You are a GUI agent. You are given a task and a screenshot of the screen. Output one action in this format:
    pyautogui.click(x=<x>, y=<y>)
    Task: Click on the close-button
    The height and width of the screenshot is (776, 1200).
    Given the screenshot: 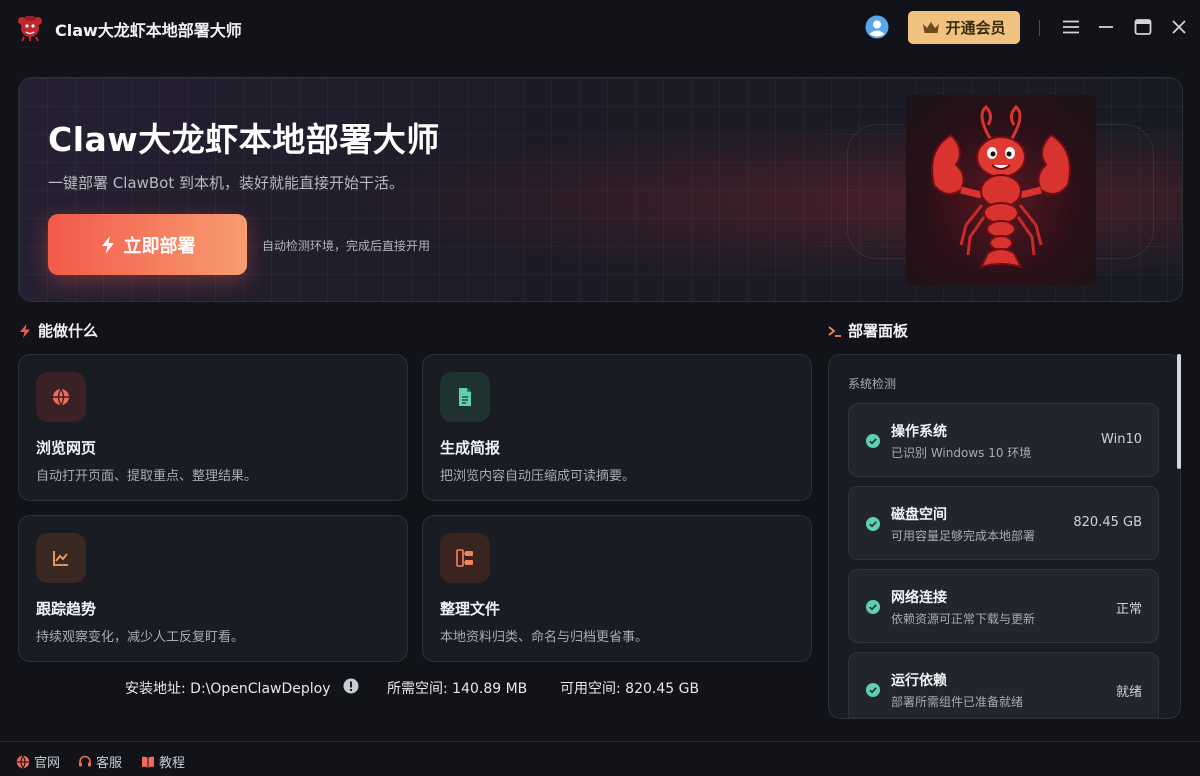 What is the action you would take?
    pyautogui.click(x=1179, y=27)
    